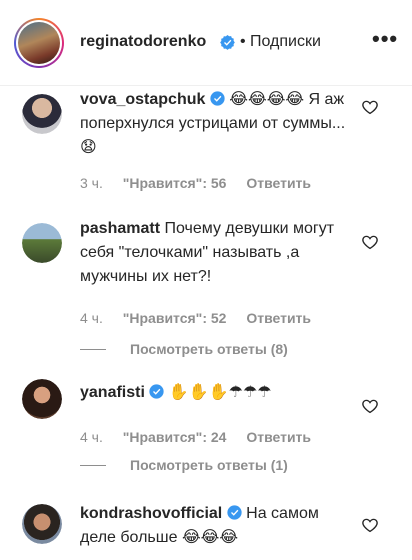  Describe the element at coordinates (112, 392) in the screenshot. I see `commenter-username: yanafisti` at that location.